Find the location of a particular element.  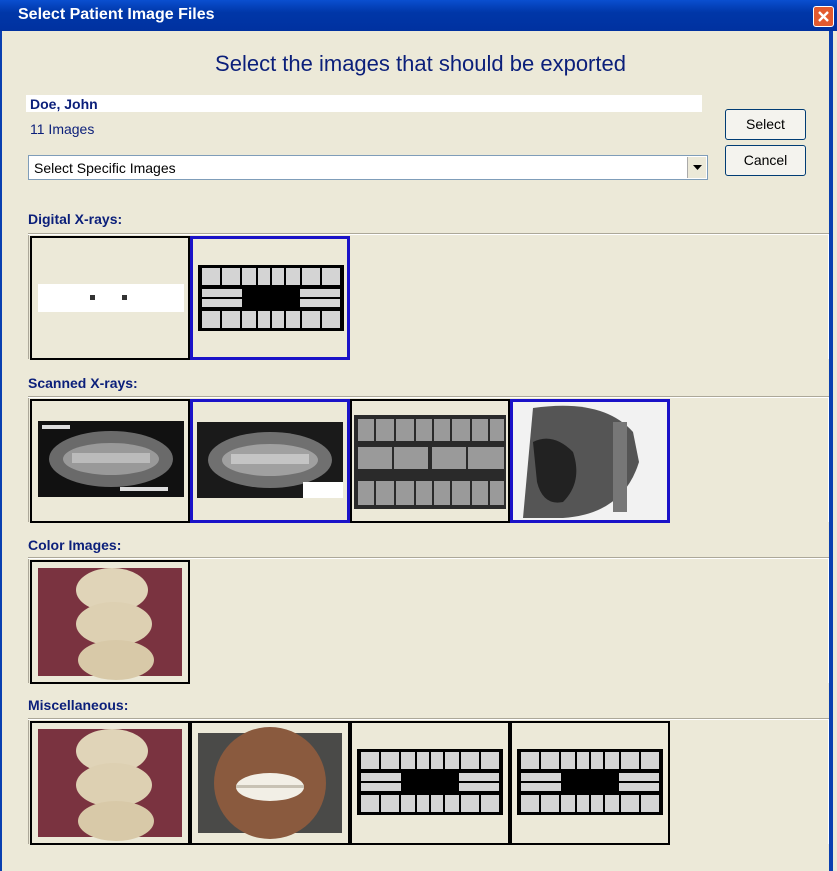

smile-photo-image is located at coordinates (270, 783).